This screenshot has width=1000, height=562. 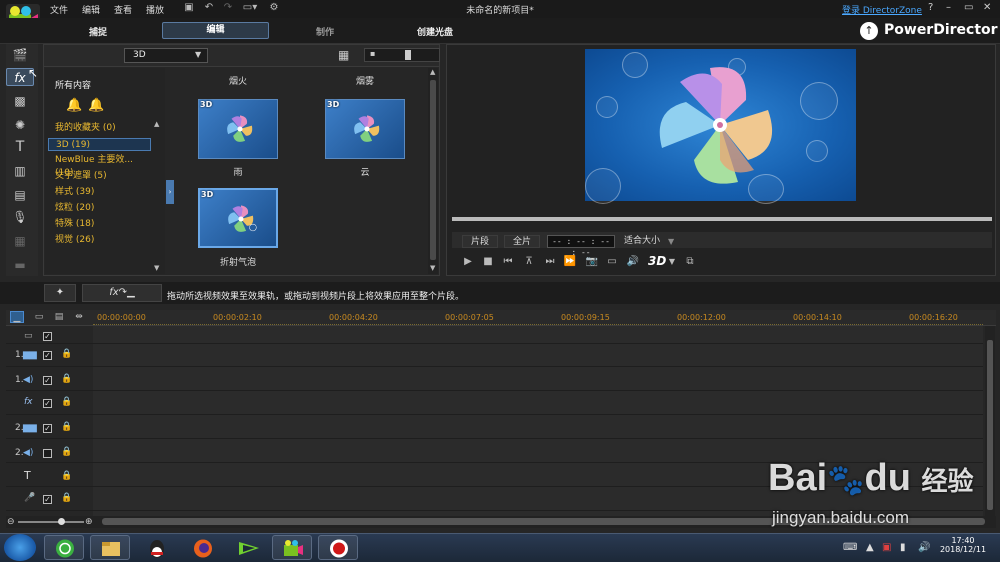 I want to click on snapshot-icon: 📷, so click(x=592, y=262).